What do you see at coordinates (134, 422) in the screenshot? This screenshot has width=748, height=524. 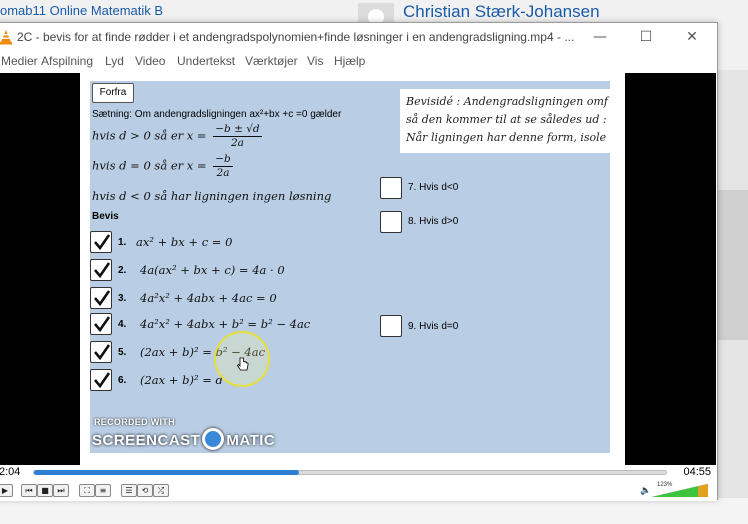 I see `watermark-recorded: RECORDED WITH` at bounding box center [134, 422].